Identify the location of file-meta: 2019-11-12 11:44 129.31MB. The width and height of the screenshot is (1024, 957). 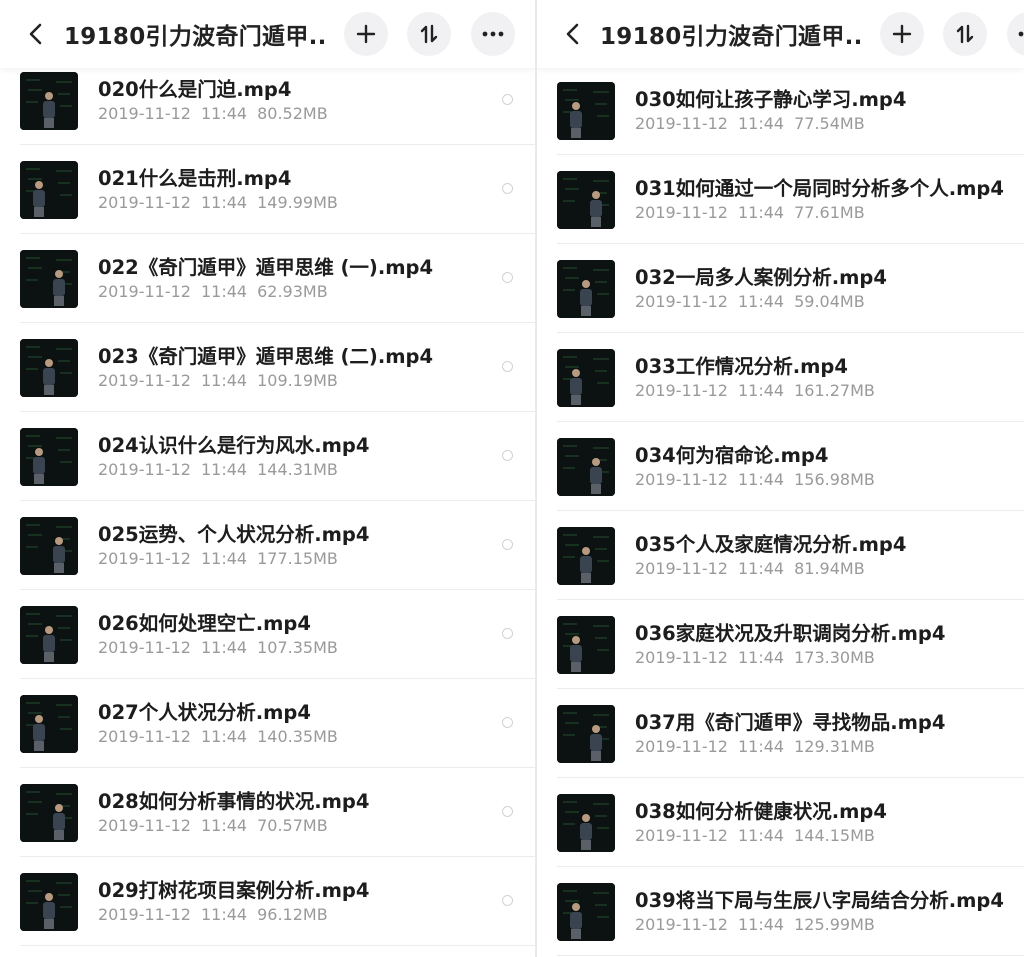
(760, 746).